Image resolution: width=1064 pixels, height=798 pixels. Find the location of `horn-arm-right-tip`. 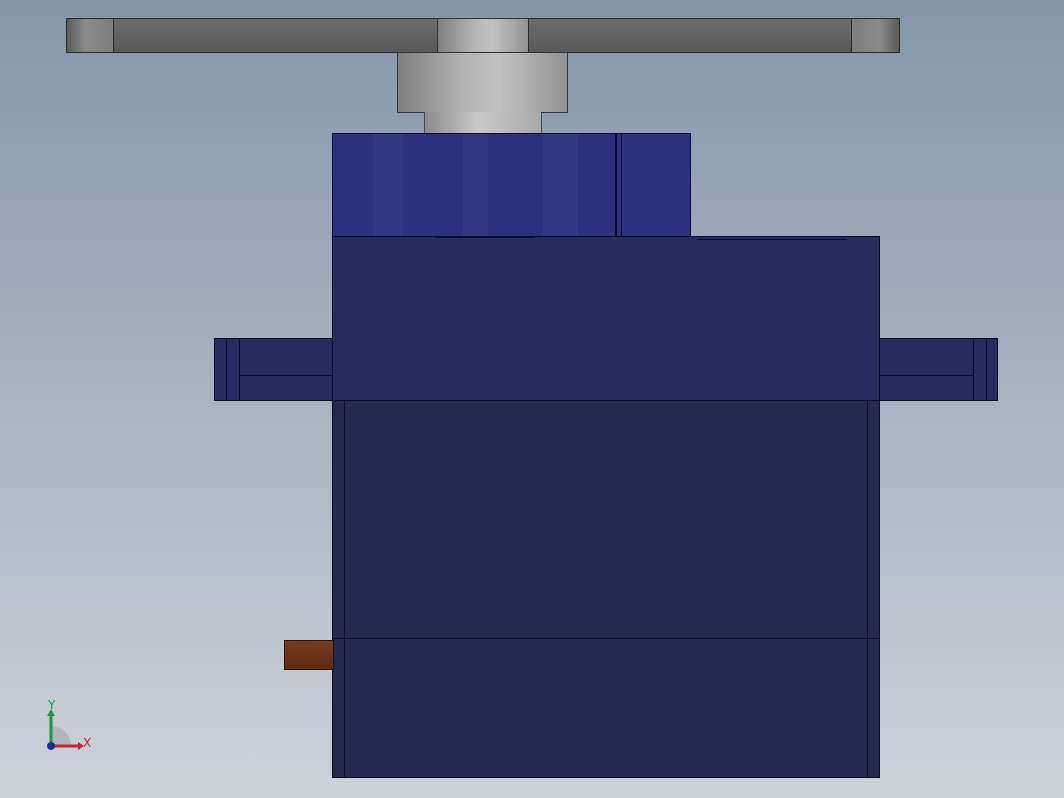

horn-arm-right-tip is located at coordinates (875, 35).